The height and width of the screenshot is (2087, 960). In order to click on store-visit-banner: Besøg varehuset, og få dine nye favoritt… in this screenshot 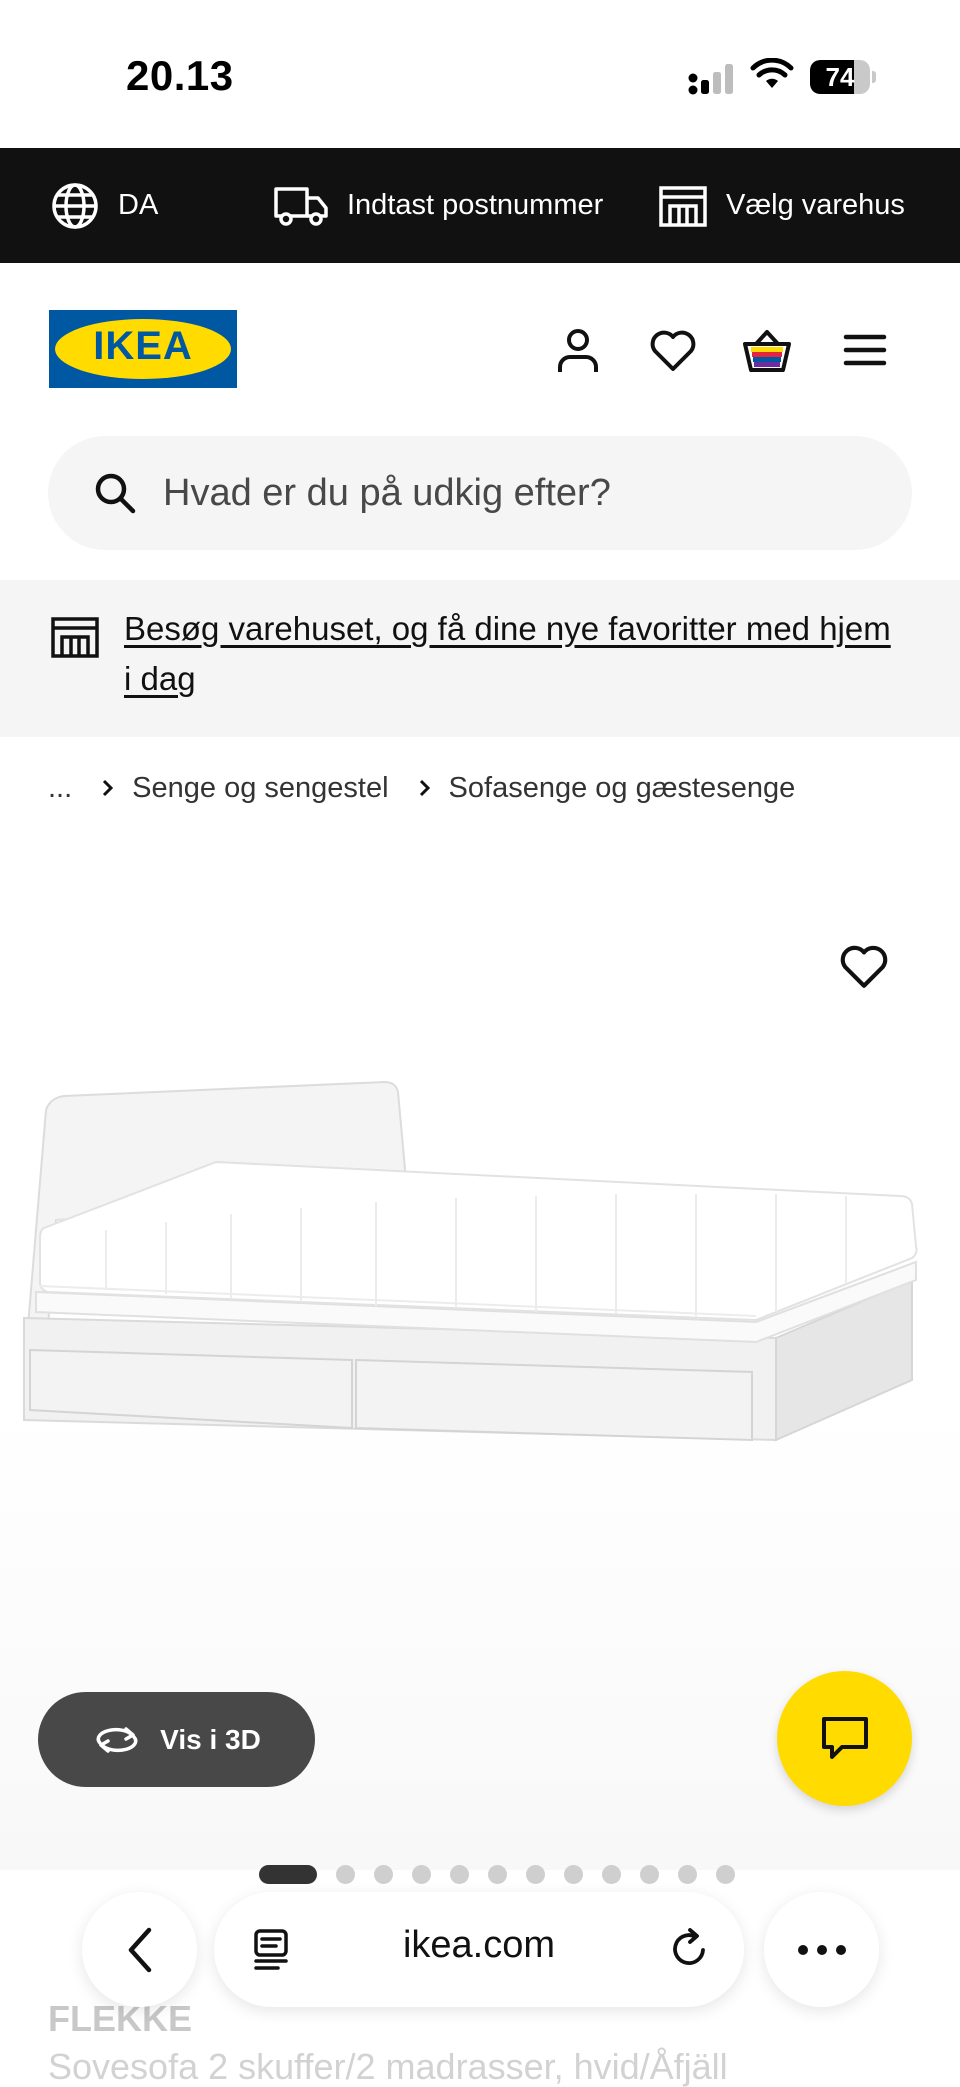, I will do `click(480, 658)`.